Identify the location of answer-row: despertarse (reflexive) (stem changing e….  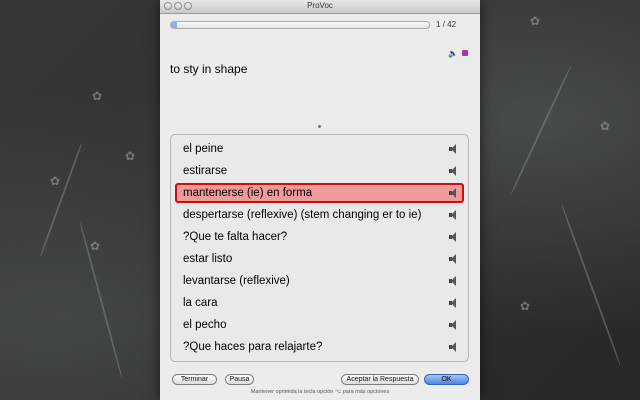
(319, 215).